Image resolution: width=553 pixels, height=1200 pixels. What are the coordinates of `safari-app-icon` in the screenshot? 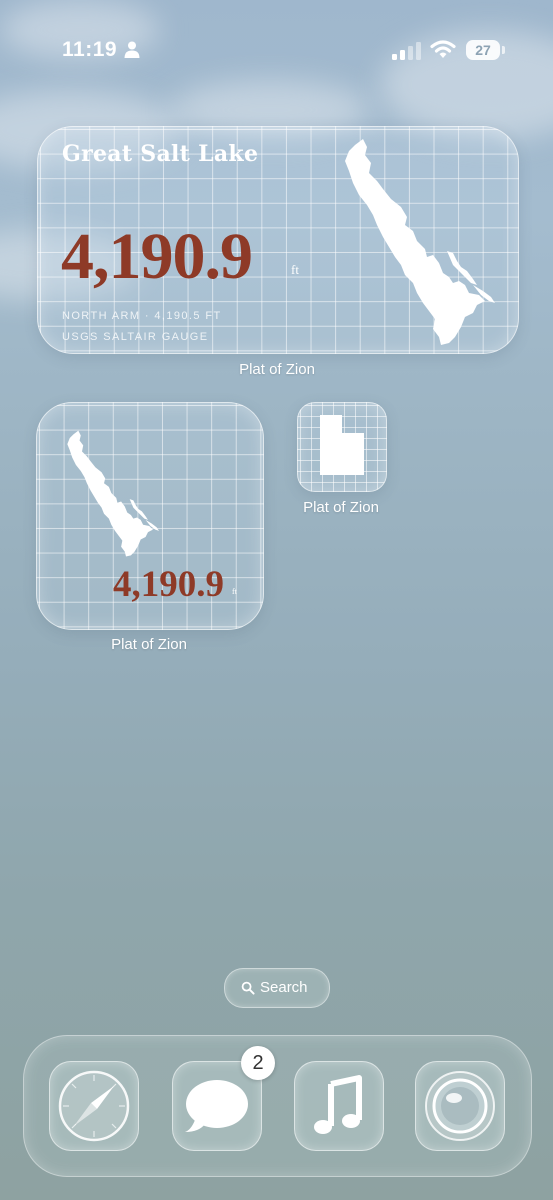 It's located at (94, 1106).